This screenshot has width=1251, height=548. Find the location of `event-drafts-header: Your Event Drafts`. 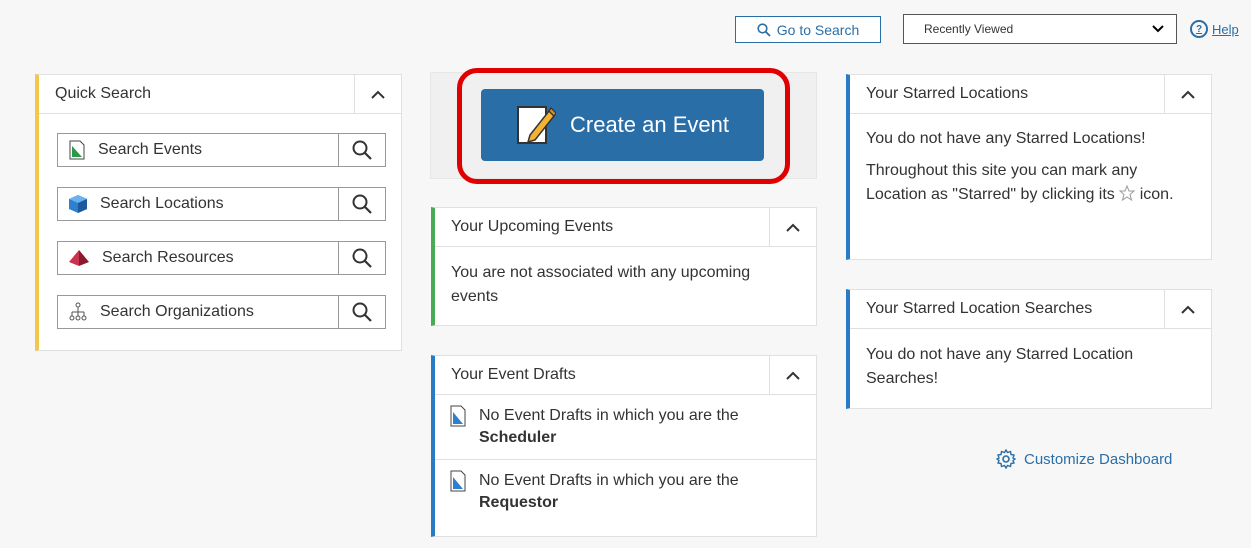

event-drafts-header: Your Event Drafts is located at coordinates (625, 375).